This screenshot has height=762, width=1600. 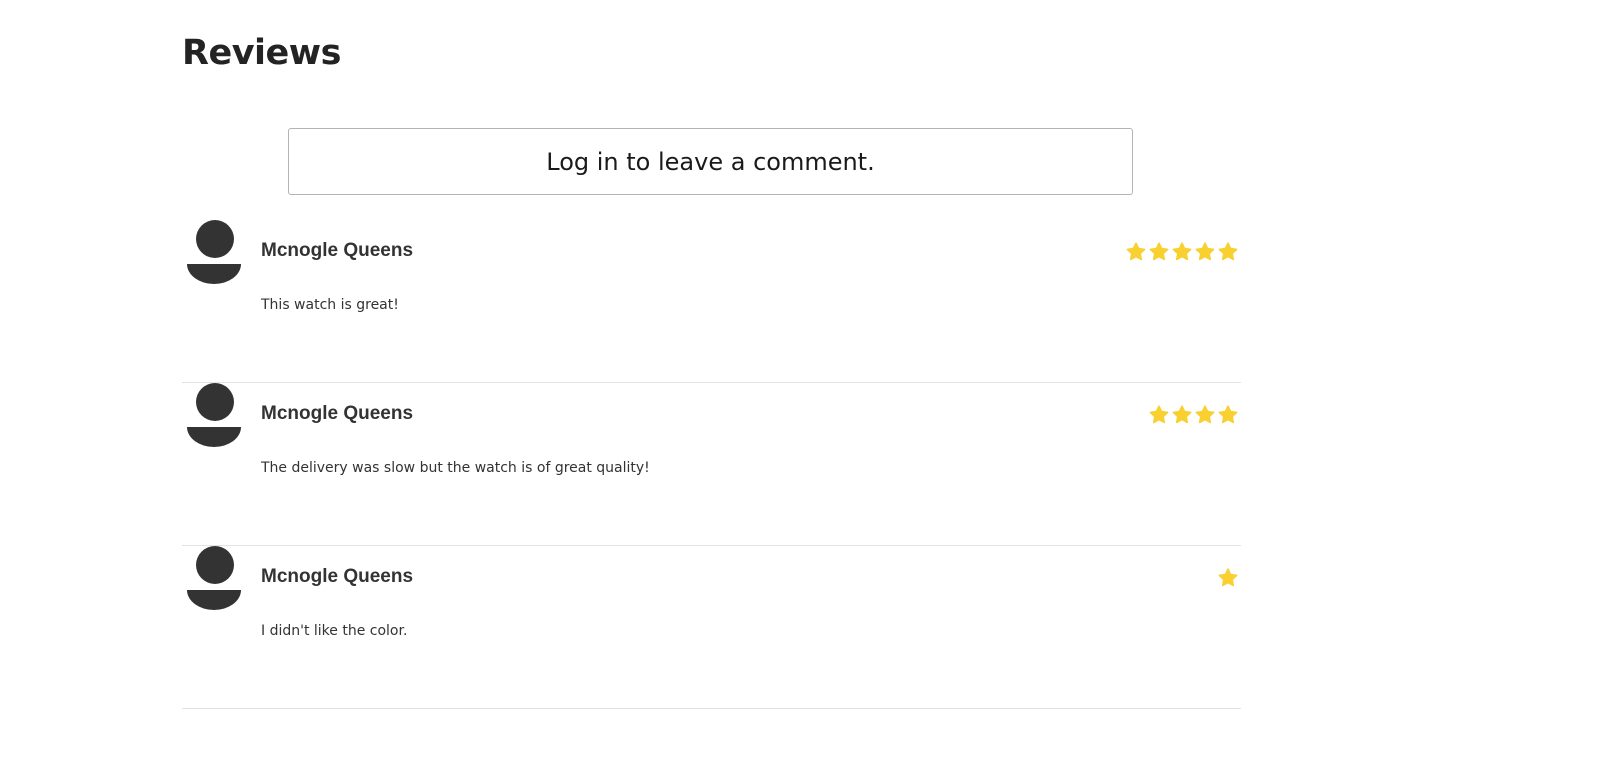 I want to click on review-item: Mcnogle Queens This watch is great!, so click(x=711, y=301).